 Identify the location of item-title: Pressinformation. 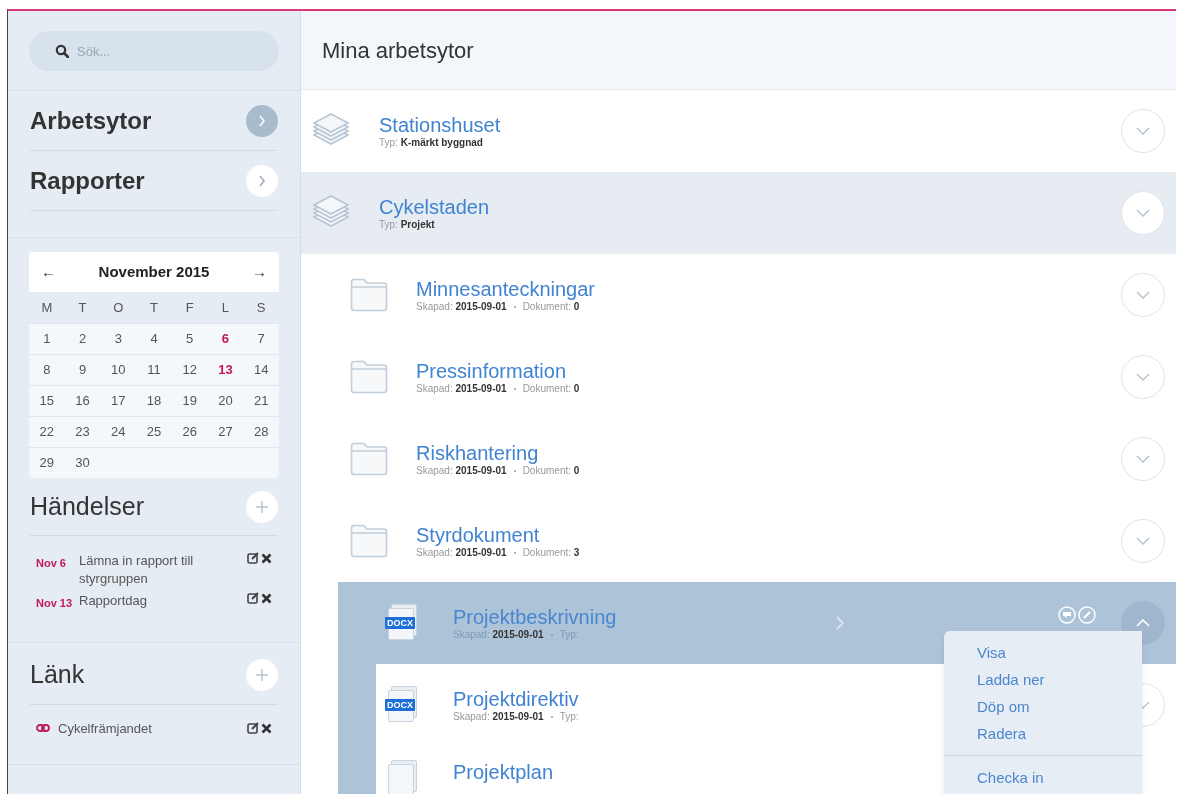
(491, 371).